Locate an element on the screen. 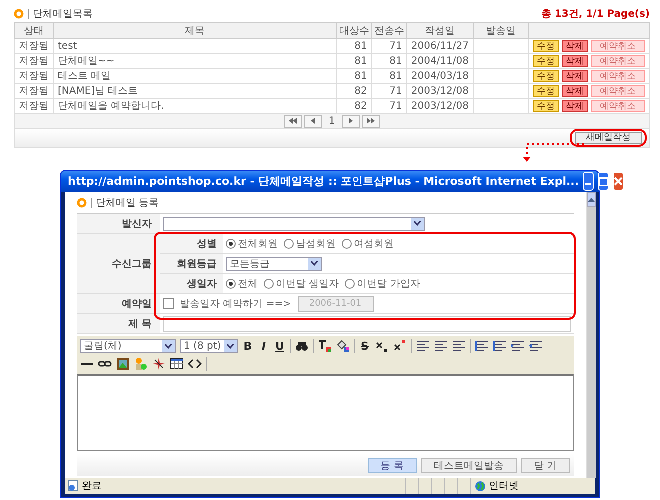 The width and height of the screenshot is (660, 500). column-header: 전송수 is located at coordinates (389, 30).